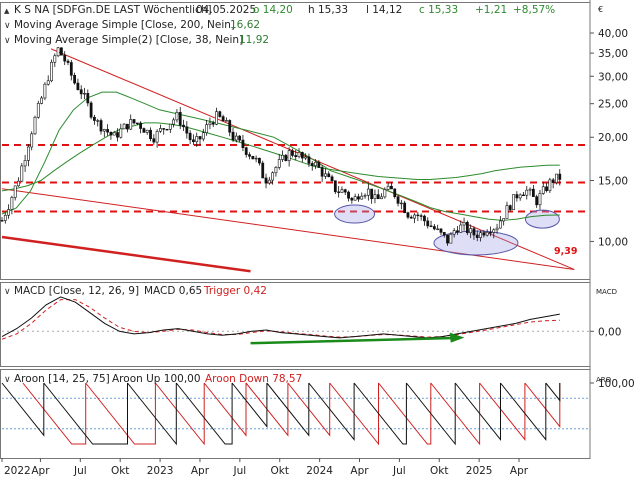 The width and height of the screenshot is (640, 480). What do you see at coordinates (606, 292) in the screenshot?
I see `macd-panel-label: MACD` at bounding box center [606, 292].